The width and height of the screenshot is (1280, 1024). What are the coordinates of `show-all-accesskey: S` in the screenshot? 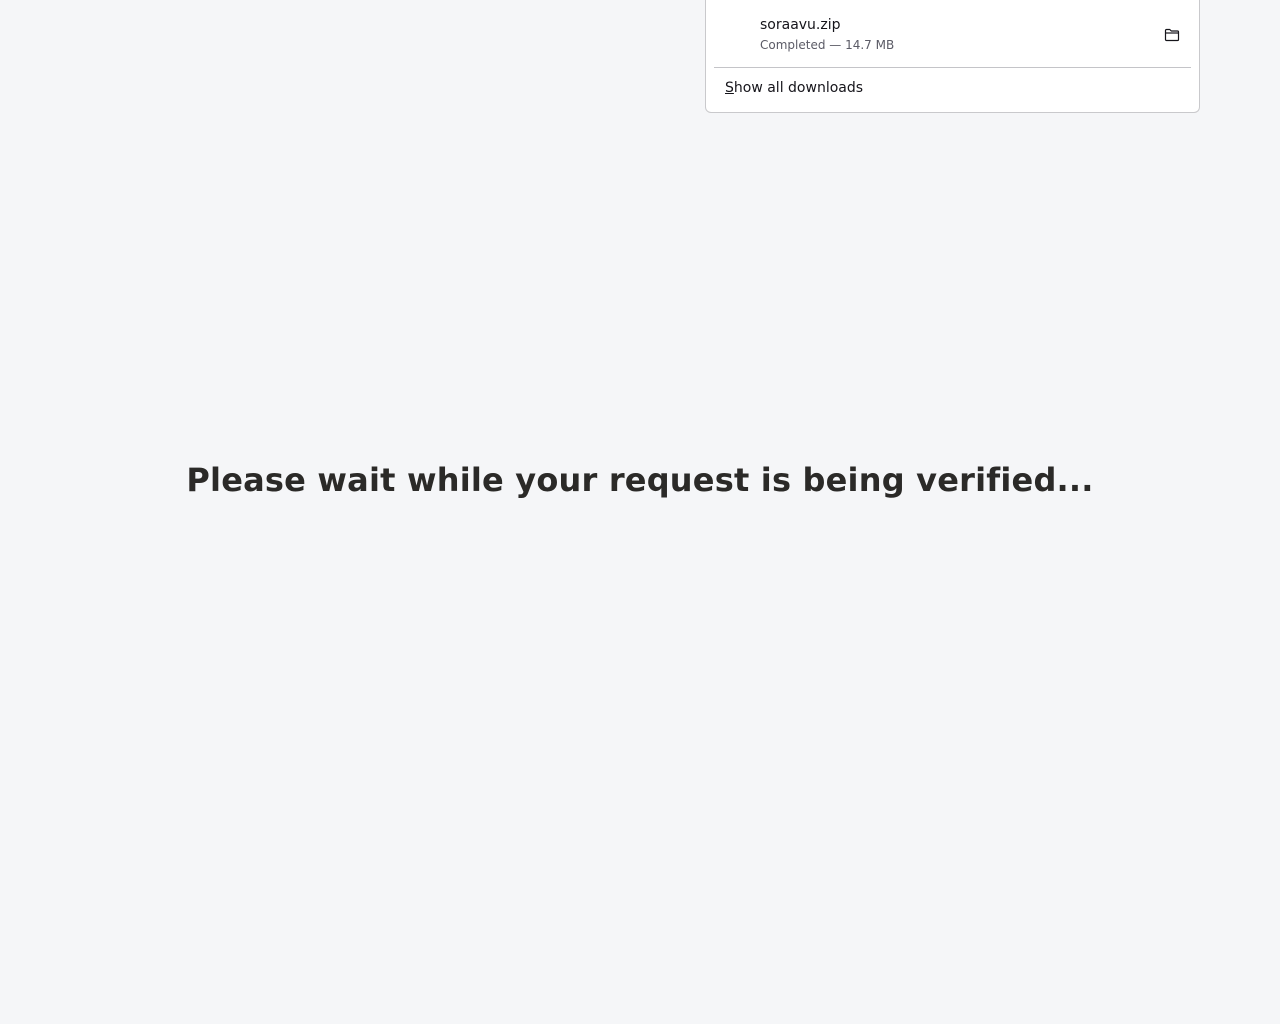 It's located at (729, 88).